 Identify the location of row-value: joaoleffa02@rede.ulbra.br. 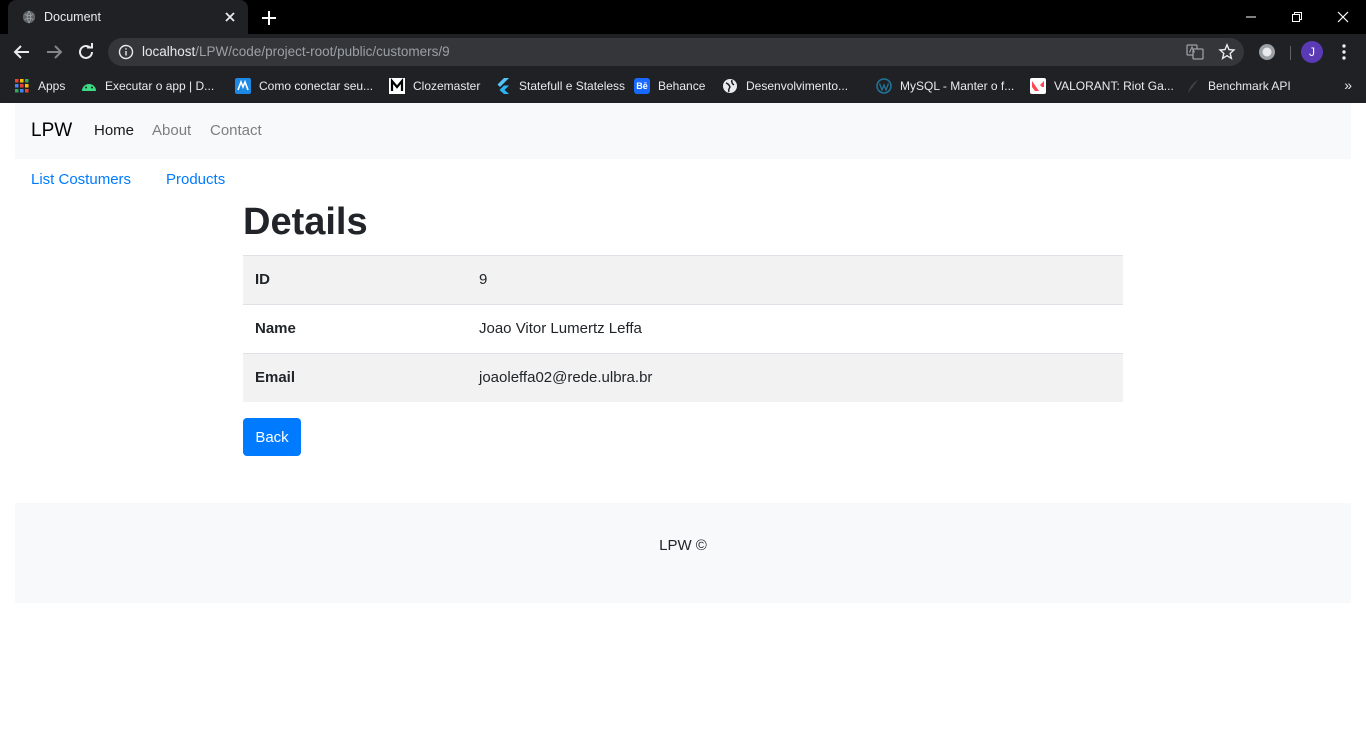
(566, 377).